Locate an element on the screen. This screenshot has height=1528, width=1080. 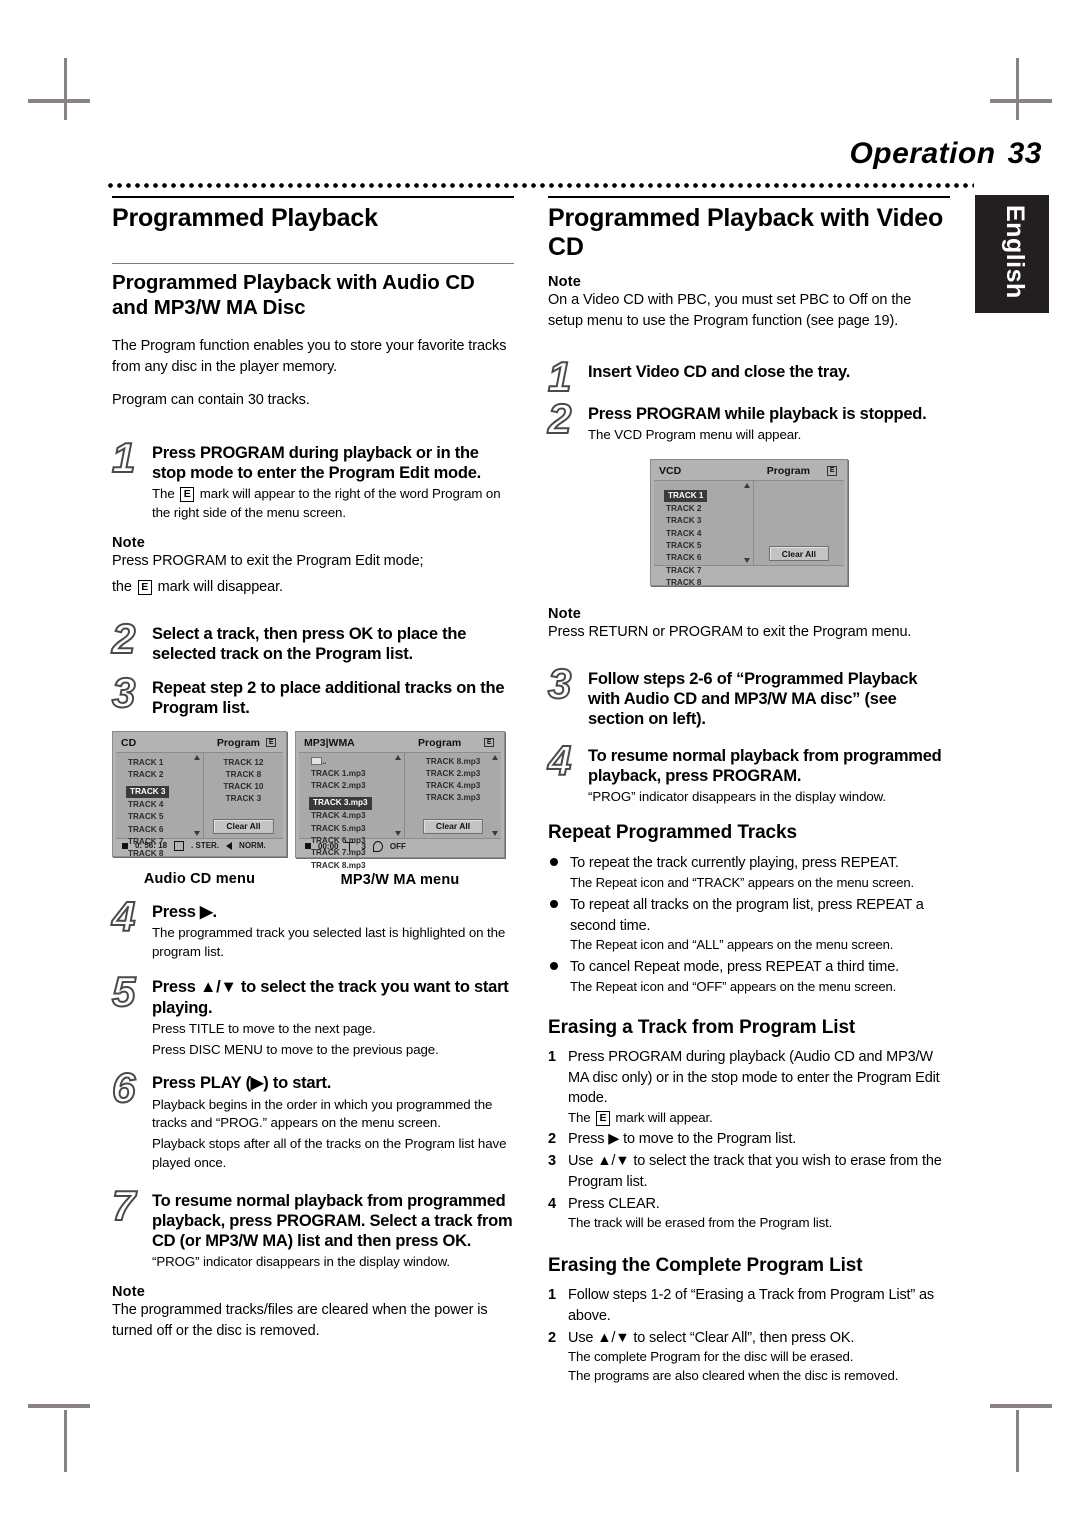
osd-program-item: TRACK 4.mp3 is located at coordinates (453, 786).